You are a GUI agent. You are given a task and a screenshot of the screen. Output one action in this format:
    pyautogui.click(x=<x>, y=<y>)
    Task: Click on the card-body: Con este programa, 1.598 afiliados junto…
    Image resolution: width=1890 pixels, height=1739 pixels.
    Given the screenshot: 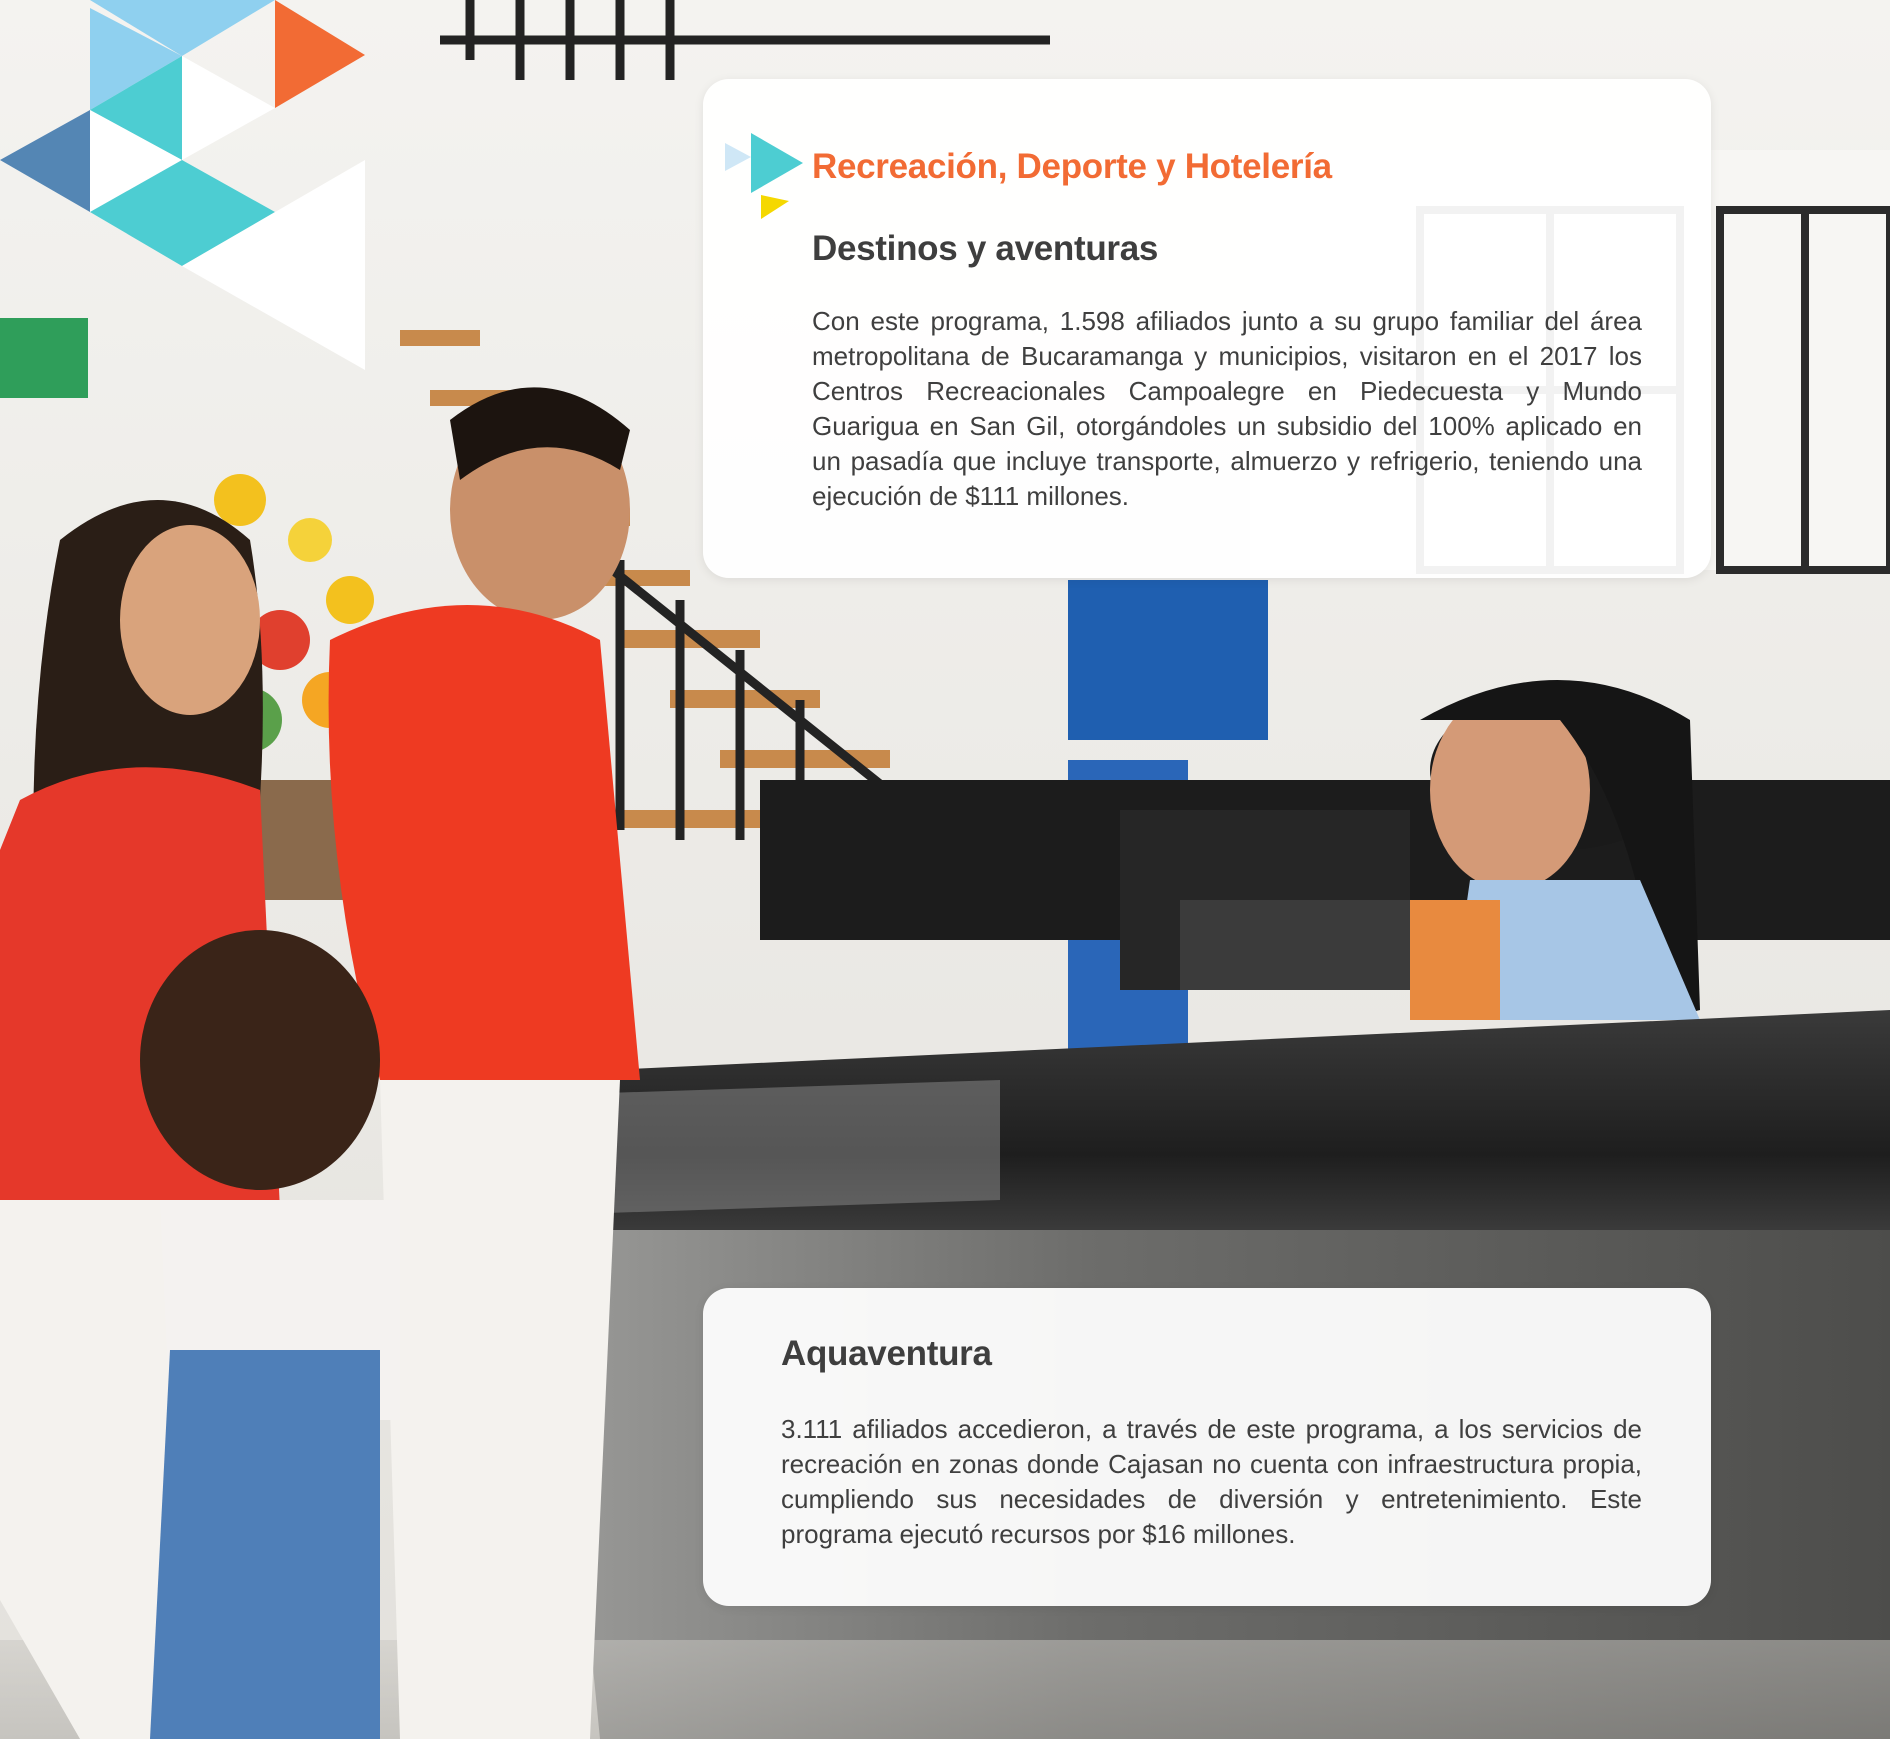 What is the action you would take?
    pyautogui.click(x=1227, y=408)
    